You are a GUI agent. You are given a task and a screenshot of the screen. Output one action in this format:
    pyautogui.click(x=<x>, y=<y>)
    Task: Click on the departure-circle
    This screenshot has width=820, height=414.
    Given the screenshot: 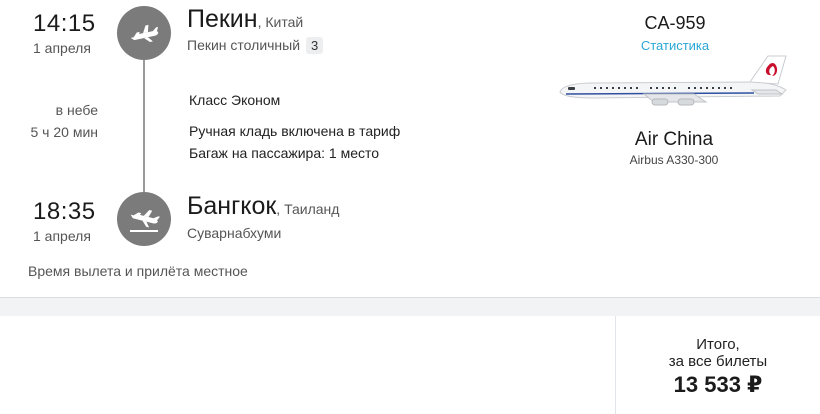 What is the action you would take?
    pyautogui.click(x=144, y=33)
    